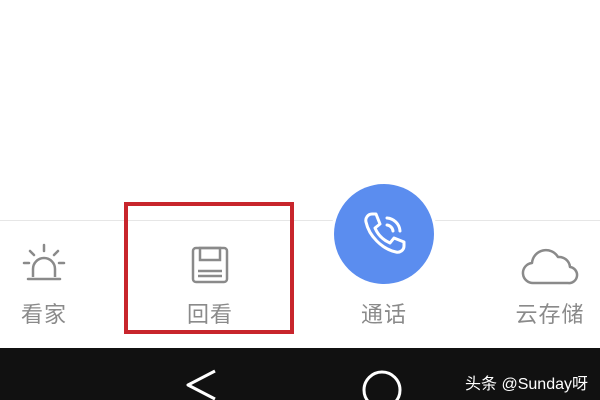  Describe the element at coordinates (44, 267) in the screenshot. I see `alarm-light-icon` at that location.